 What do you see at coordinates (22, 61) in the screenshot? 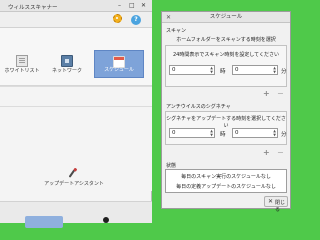
I see `whitelist-icon` at bounding box center [22, 61].